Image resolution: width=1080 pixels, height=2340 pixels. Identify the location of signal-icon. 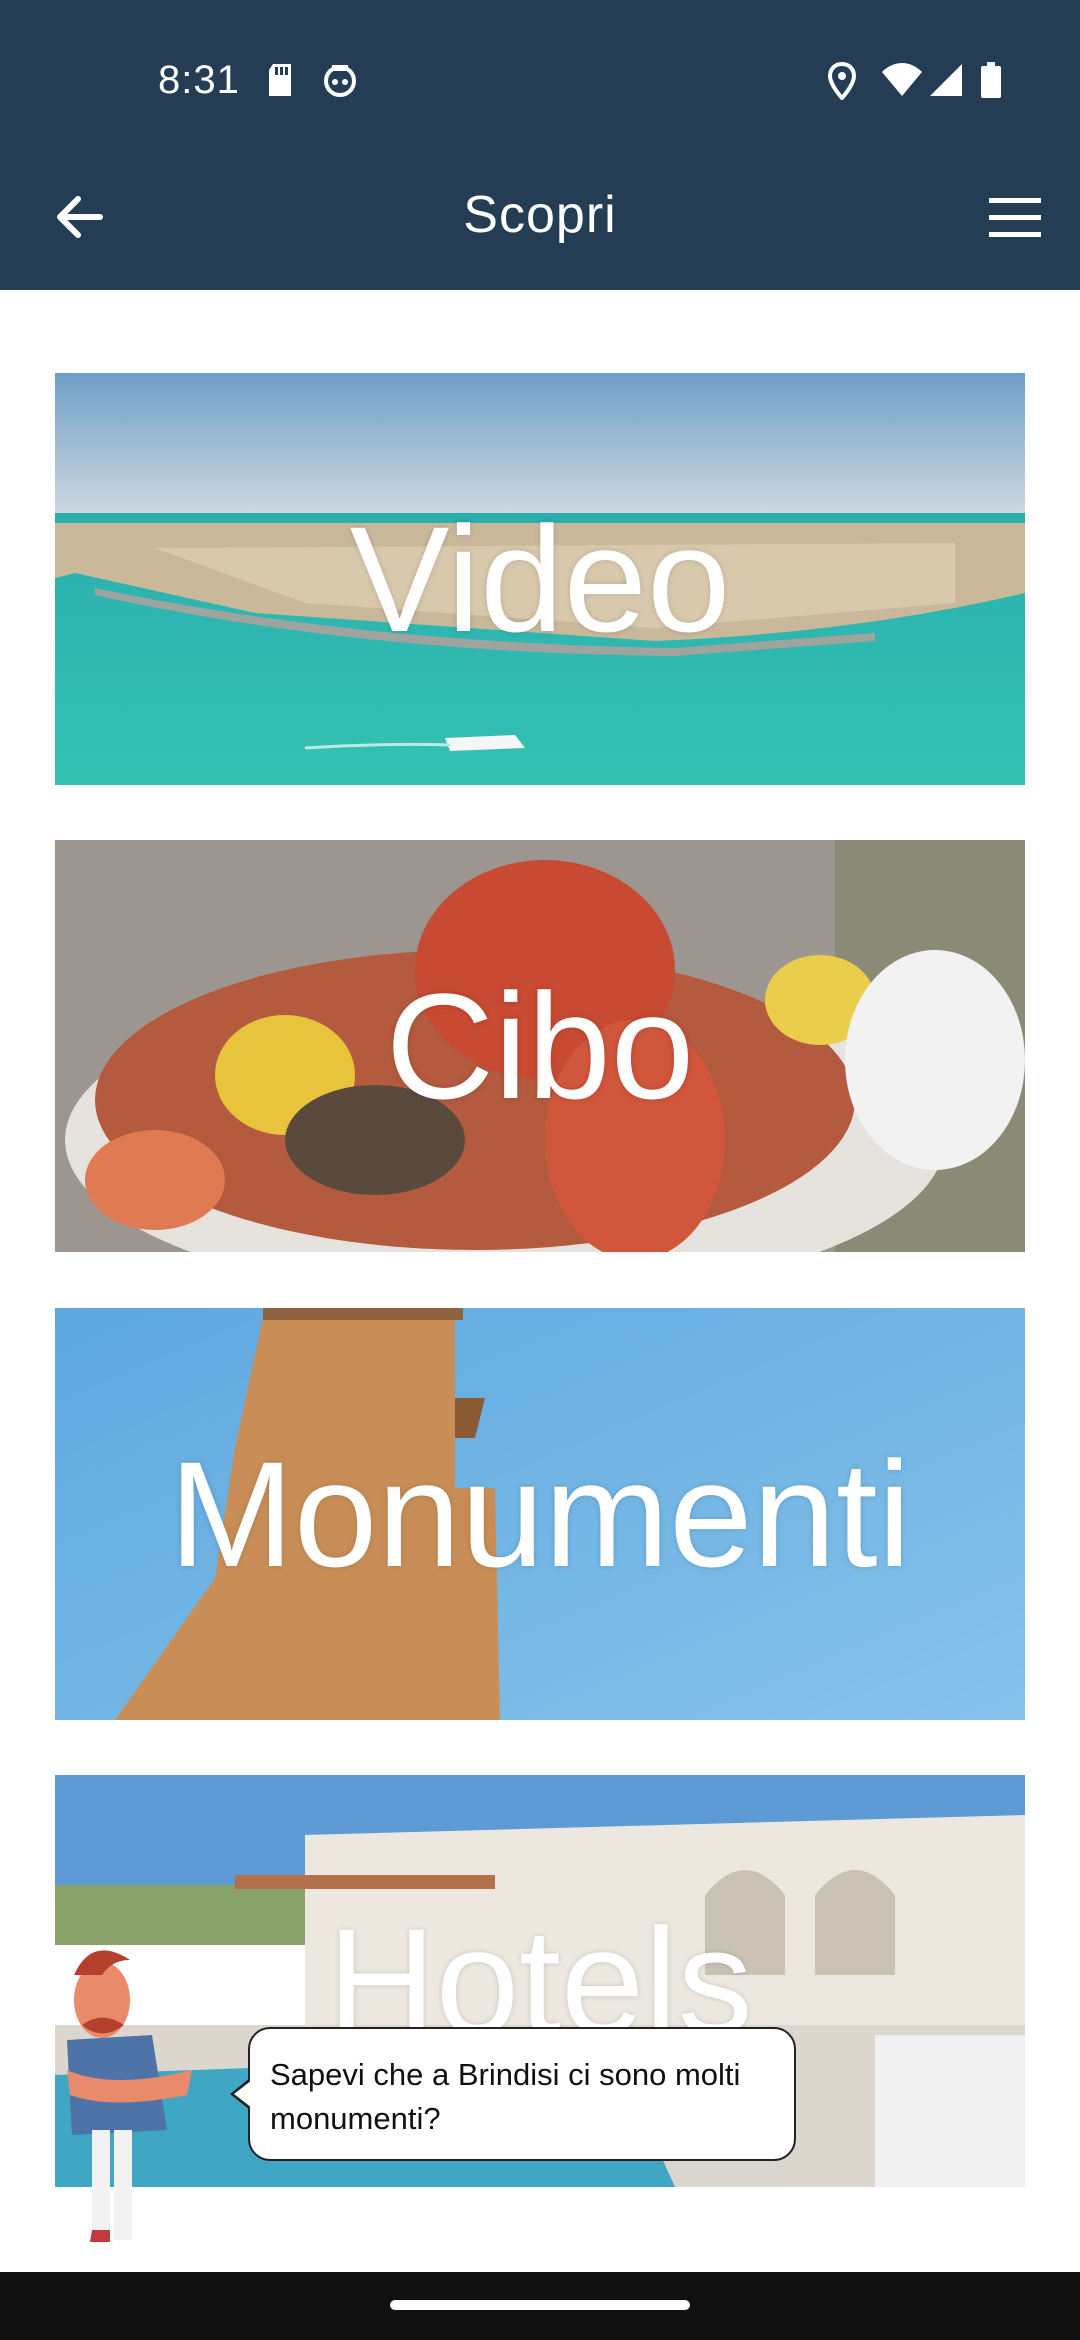
(946, 80).